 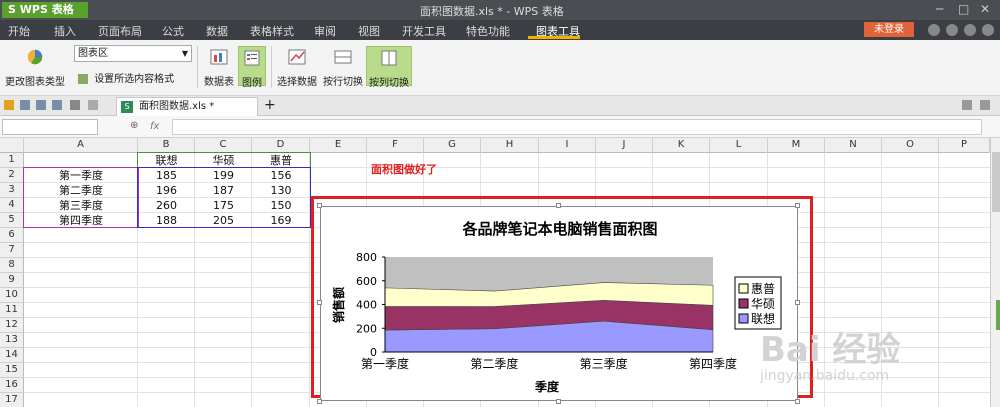 What do you see at coordinates (12, 205) in the screenshot?
I see `row-header: 4` at bounding box center [12, 205].